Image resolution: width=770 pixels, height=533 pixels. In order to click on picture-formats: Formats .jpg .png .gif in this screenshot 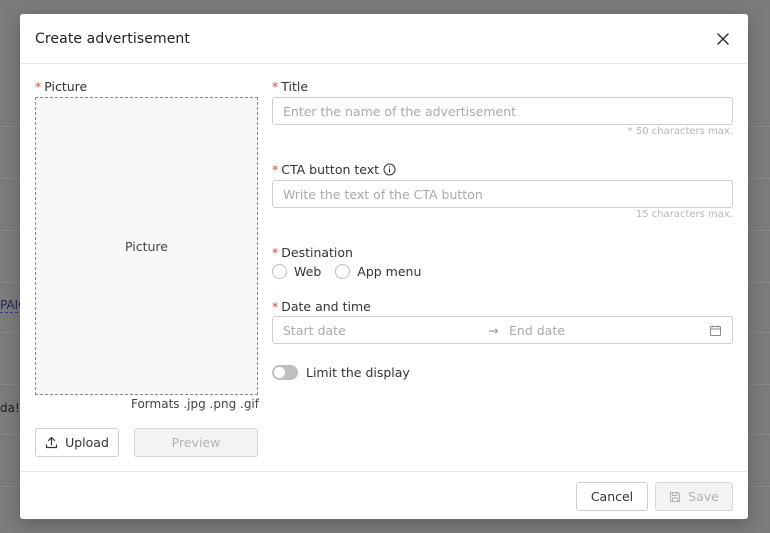, I will do `click(194, 404)`.